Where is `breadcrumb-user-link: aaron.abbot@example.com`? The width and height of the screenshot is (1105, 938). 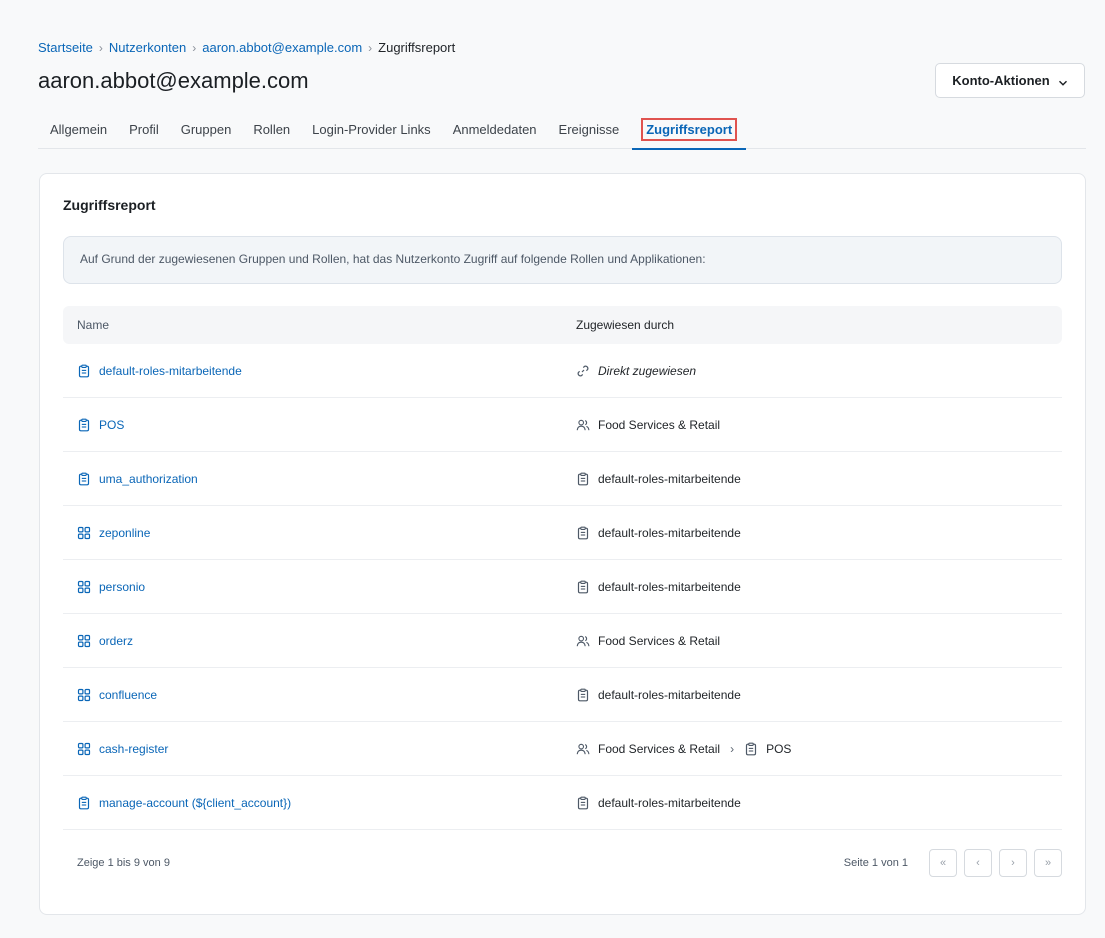
breadcrumb-user-link: aaron.abbot@example.com is located at coordinates (282, 47).